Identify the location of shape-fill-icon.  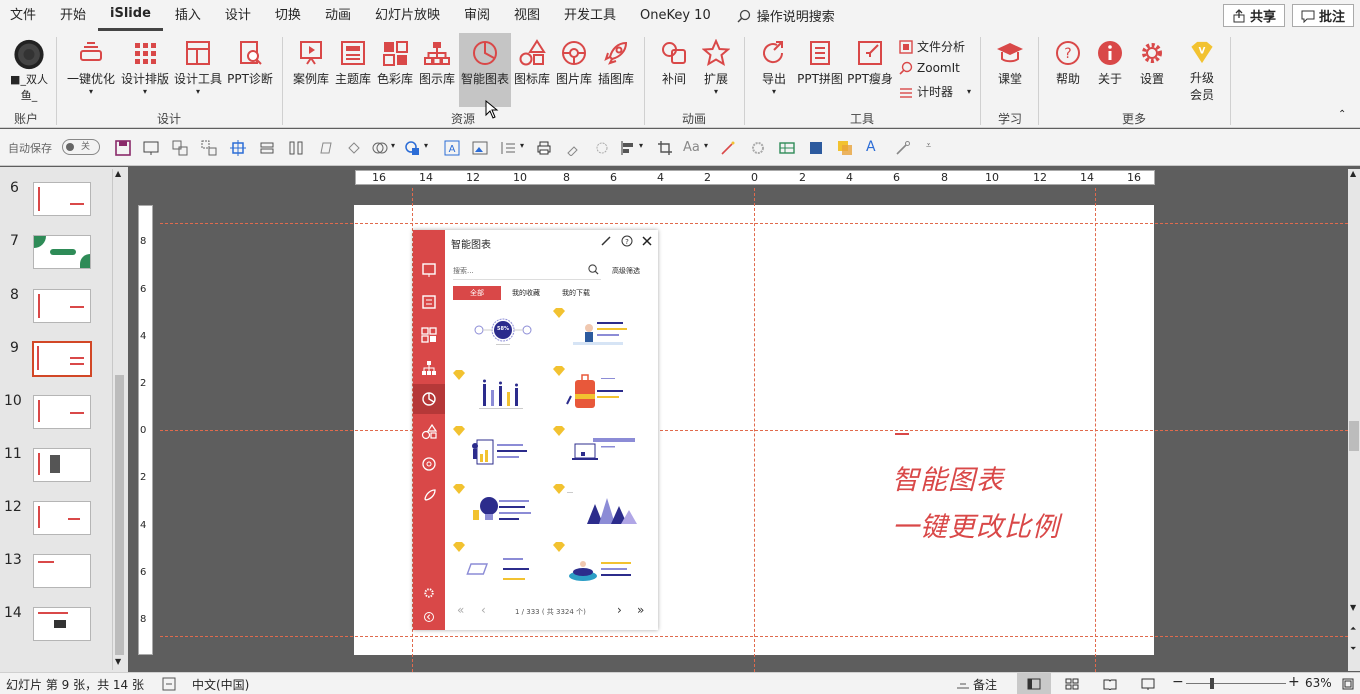
(412, 148).